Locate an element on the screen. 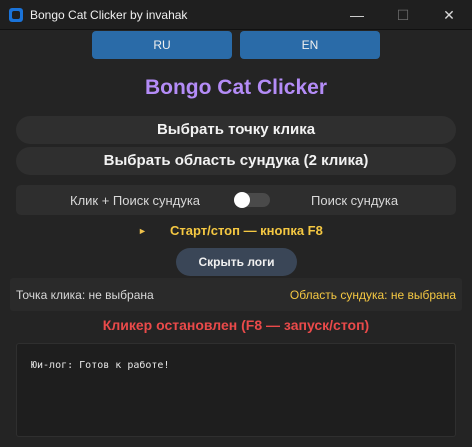 Image resolution: width=472 pixels, height=447 pixels. toggle-knob is located at coordinates (242, 200).